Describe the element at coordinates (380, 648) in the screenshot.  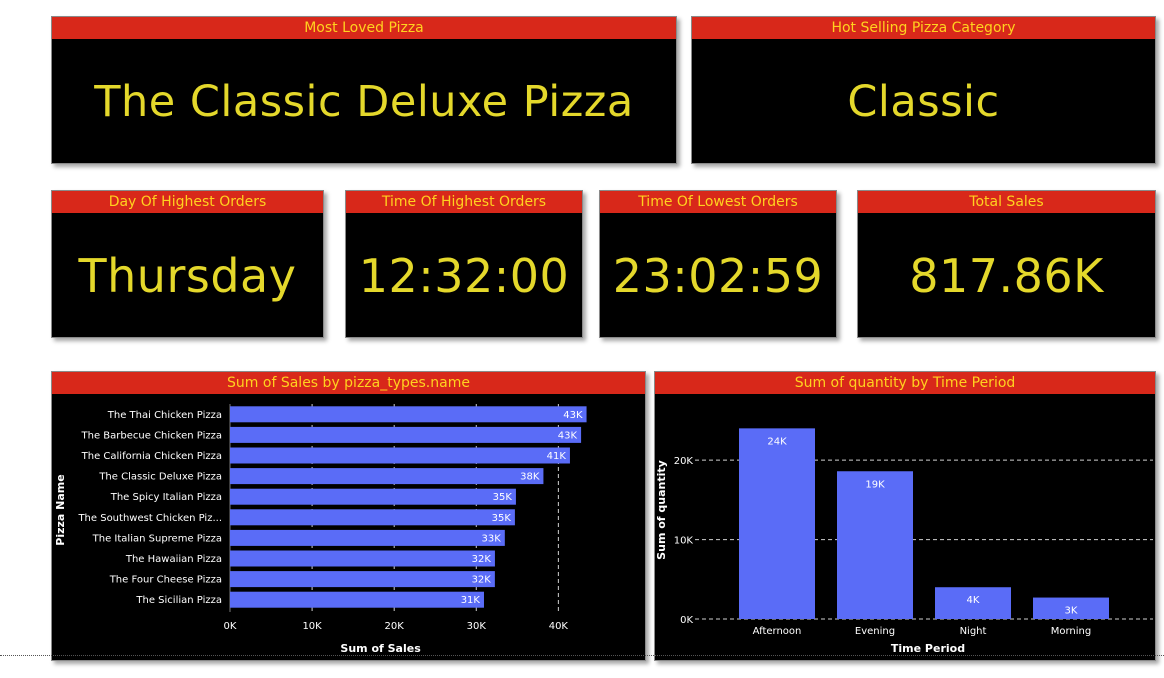
I see `x-axis-title: Sum of Sales` at that location.